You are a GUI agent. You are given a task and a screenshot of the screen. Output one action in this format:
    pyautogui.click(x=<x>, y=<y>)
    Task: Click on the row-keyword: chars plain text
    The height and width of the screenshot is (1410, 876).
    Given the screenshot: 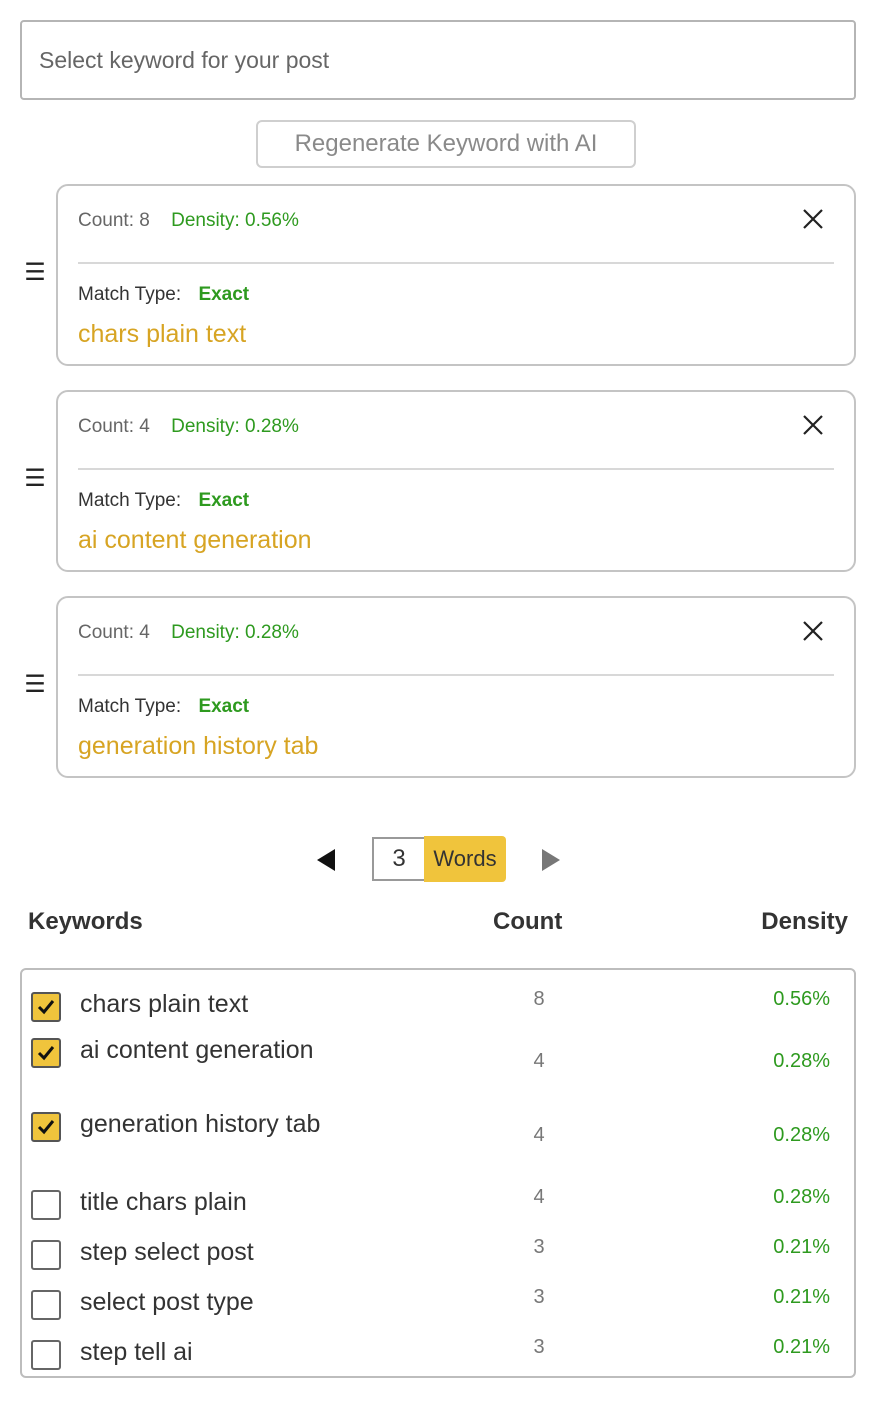 What is the action you would take?
    pyautogui.click(x=164, y=1004)
    